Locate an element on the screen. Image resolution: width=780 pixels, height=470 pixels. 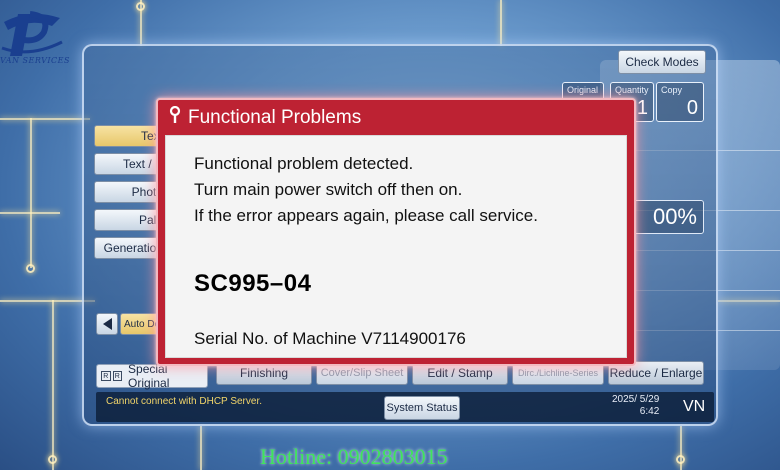
density-left-arrow-button is located at coordinates (107, 324).